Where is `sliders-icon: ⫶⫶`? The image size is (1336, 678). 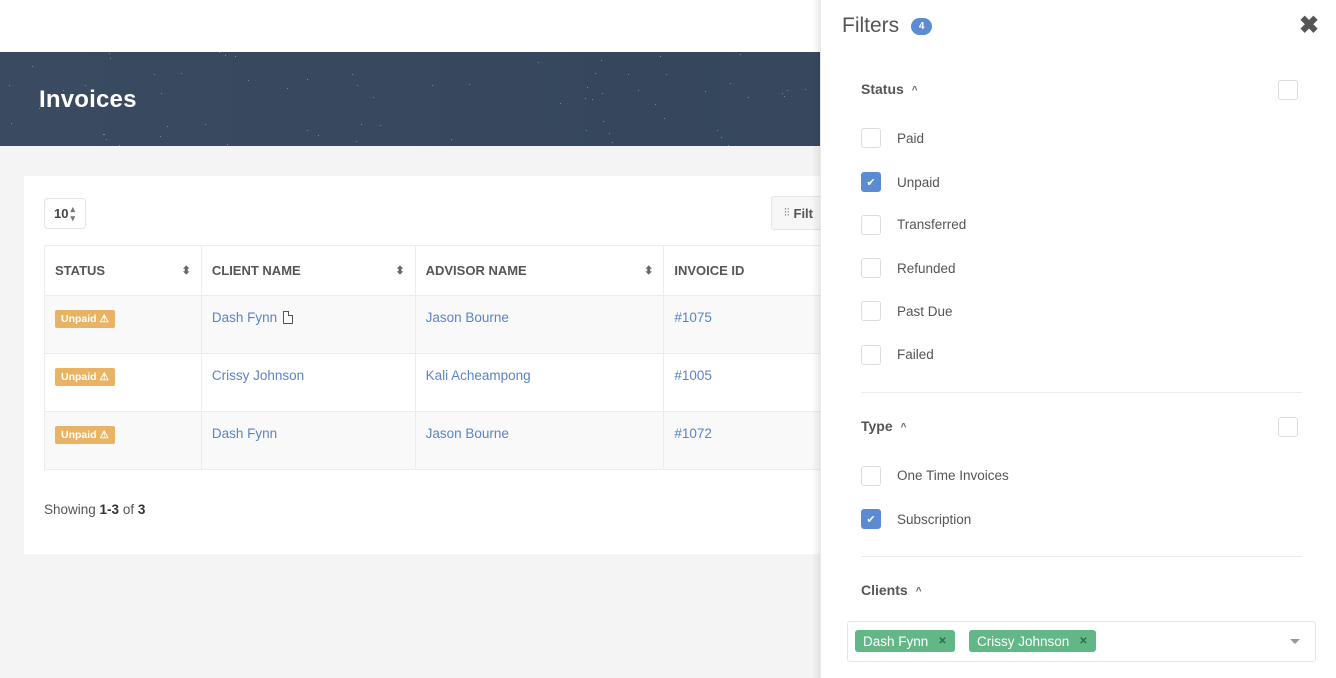
sliders-icon: ⫶⫶ is located at coordinates (787, 212).